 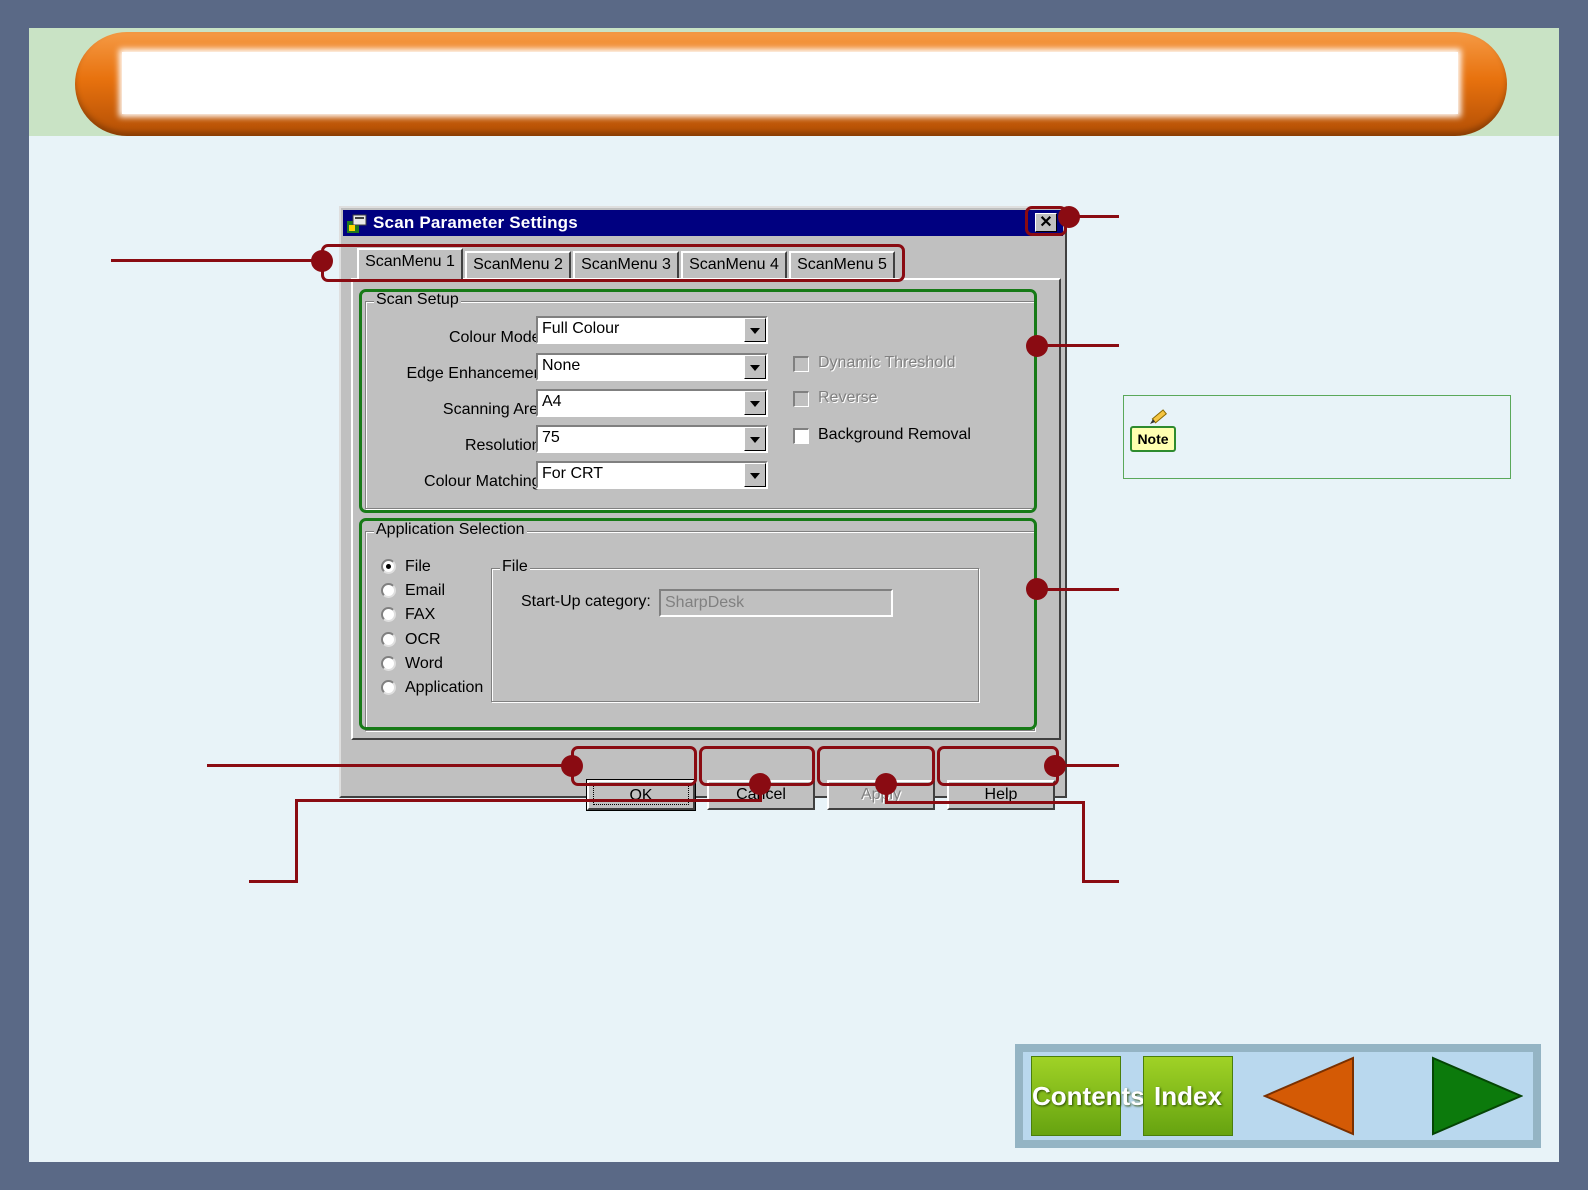 What do you see at coordinates (1317, 437) in the screenshot?
I see `note-box: Note` at bounding box center [1317, 437].